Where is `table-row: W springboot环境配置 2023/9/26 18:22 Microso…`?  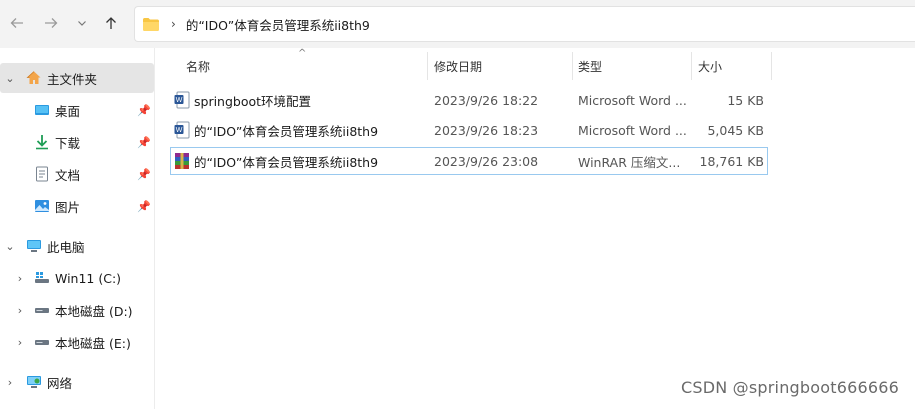
table-row: W springboot环境配置 2023/9/26 18:22 Microso… is located at coordinates (469, 100).